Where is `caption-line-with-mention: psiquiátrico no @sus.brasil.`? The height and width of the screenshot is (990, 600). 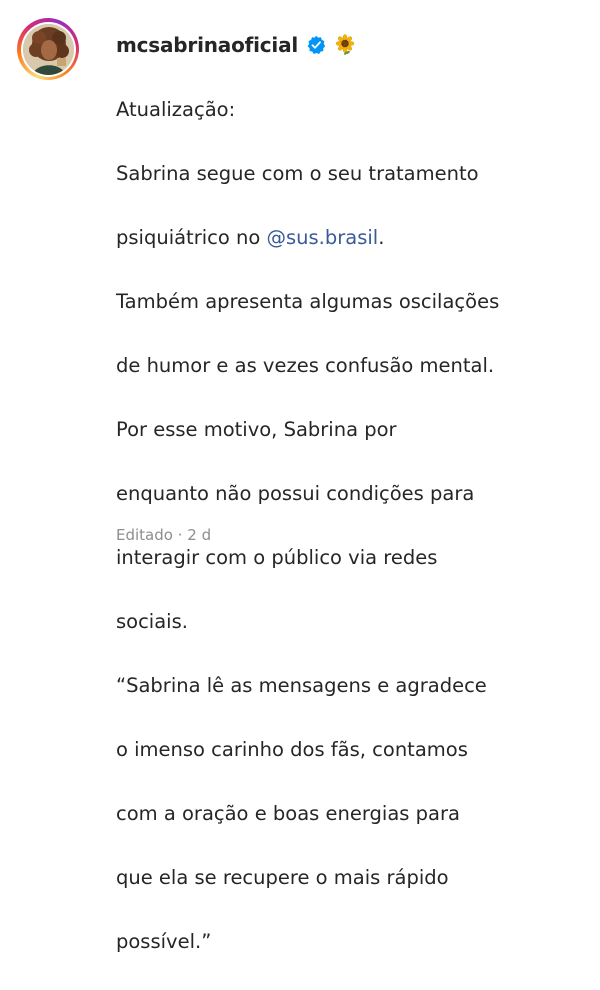
caption-line-with-mention: psiquiátrico no @sus.brasil. is located at coordinates (351, 238).